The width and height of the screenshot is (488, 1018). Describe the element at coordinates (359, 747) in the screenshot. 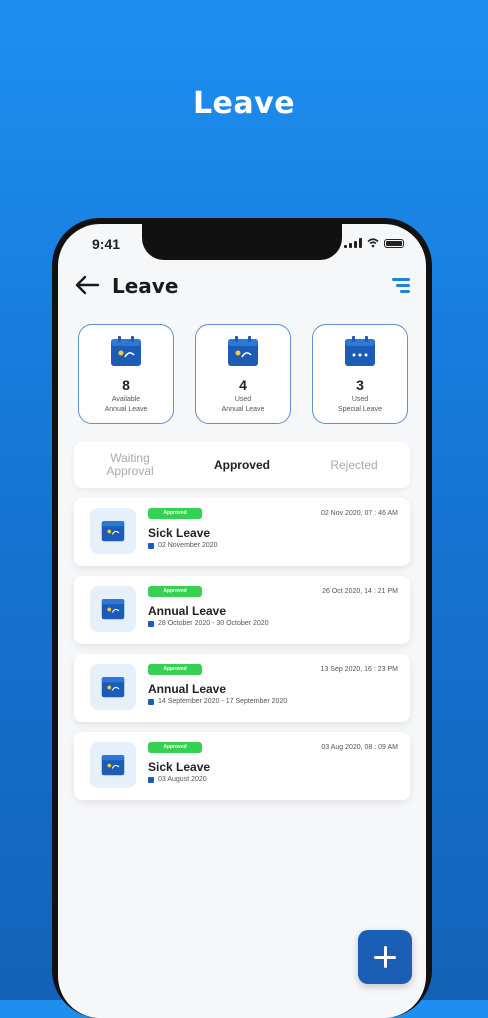

I see `submitted-date: 03 Aug 2020, 08 : 09 AM` at that location.